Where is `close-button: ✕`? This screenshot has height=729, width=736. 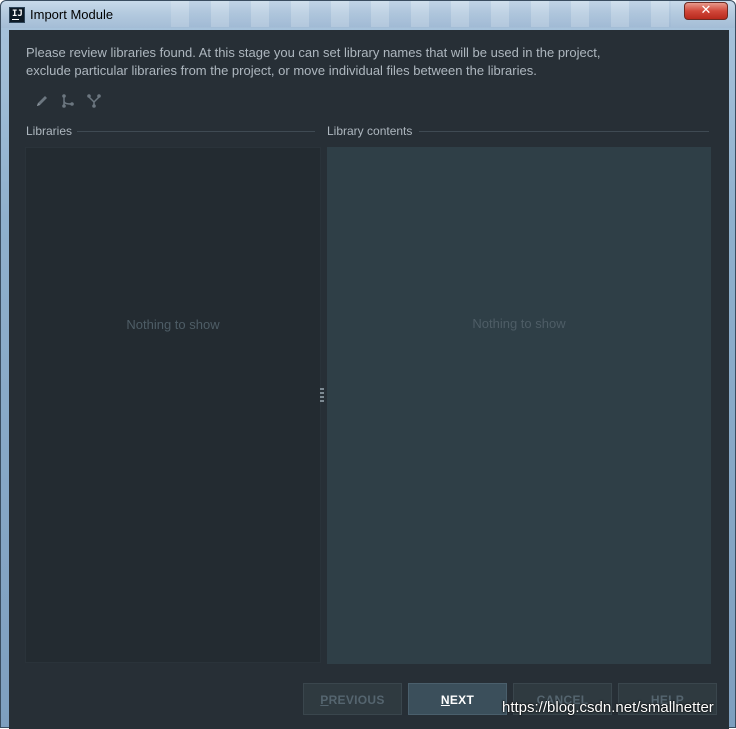
close-button: ✕ is located at coordinates (706, 11).